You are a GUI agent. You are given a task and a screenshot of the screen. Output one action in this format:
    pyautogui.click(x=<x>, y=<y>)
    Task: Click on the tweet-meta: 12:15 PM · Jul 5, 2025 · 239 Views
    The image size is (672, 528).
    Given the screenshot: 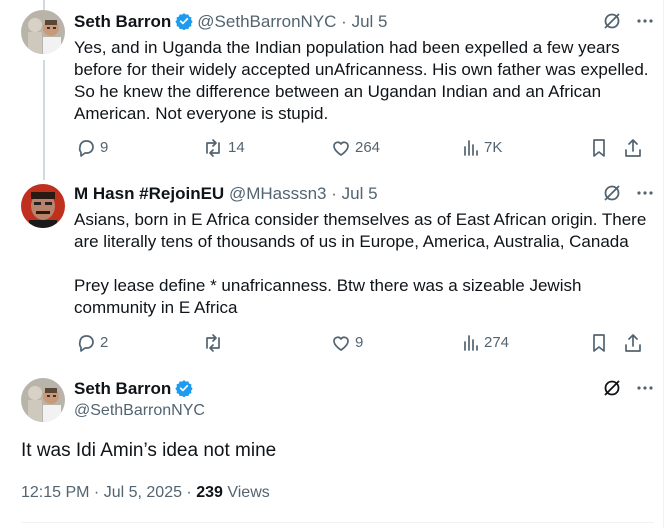 What is the action you would take?
    pyautogui.click(x=145, y=492)
    